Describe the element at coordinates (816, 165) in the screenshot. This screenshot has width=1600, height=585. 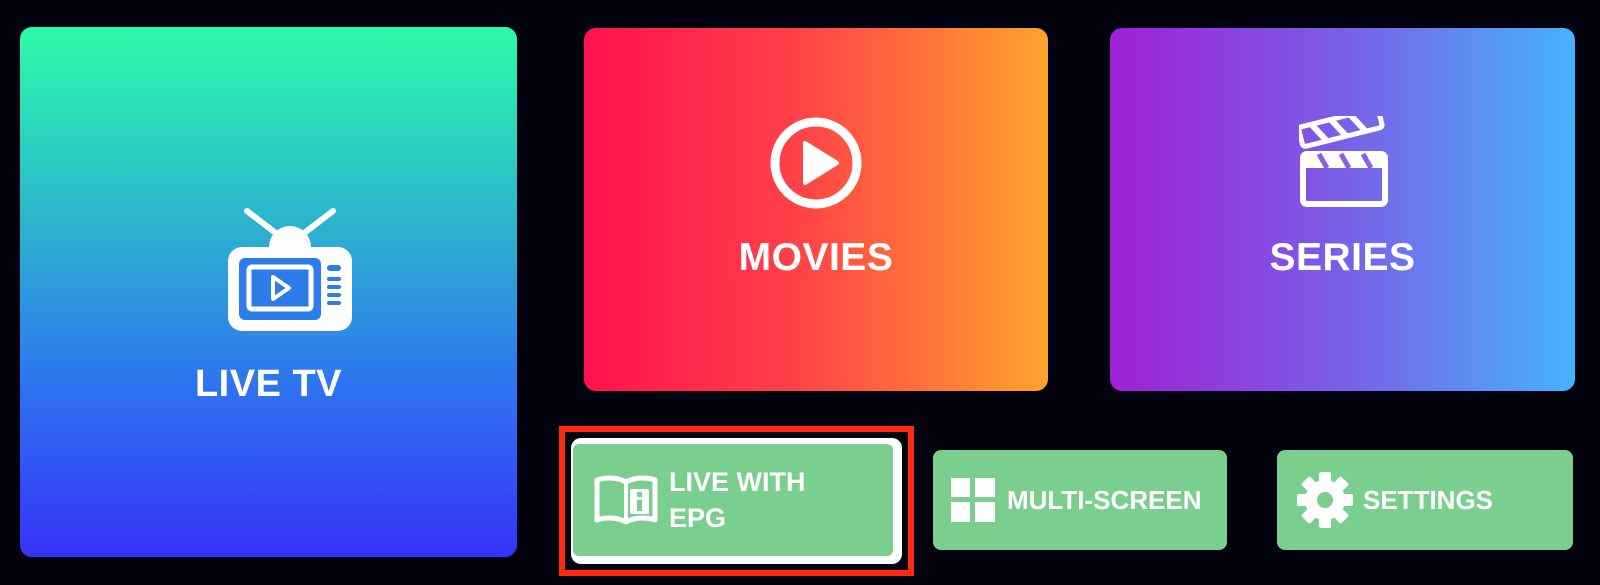
I see `play-circle-icon` at that location.